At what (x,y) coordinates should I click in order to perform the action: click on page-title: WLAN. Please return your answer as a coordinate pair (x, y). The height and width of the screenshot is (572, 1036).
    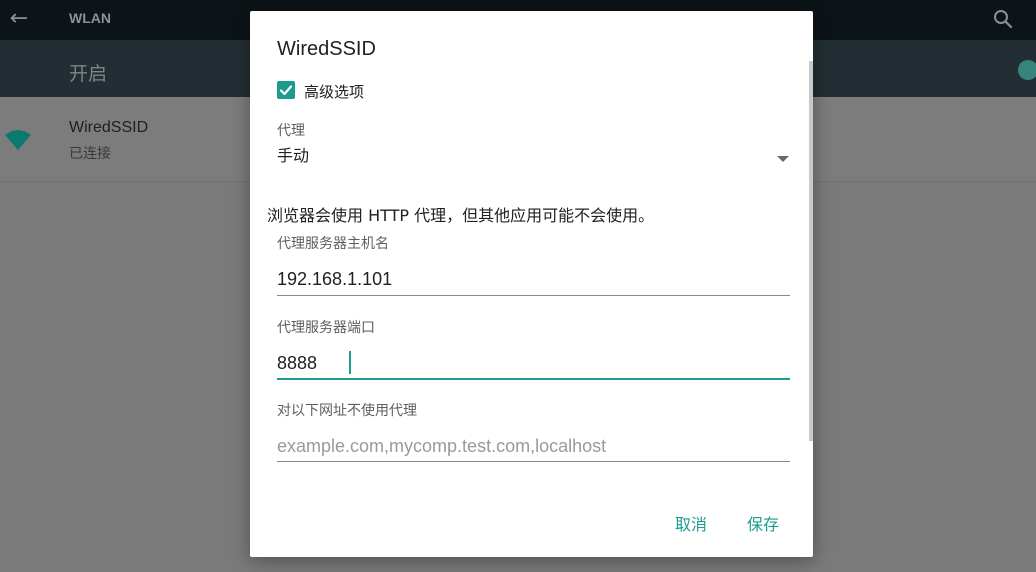
    Looking at the image, I should click on (90, 18).